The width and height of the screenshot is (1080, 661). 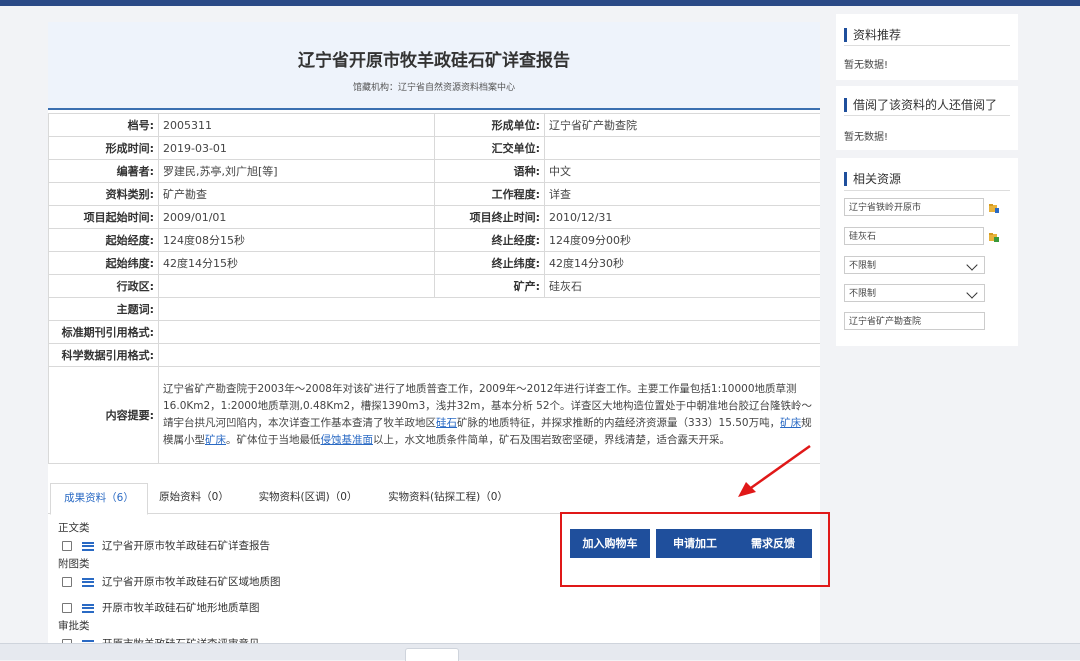 What do you see at coordinates (194, 498) in the screenshot?
I see `tab-raw: 原始资料（0）` at bounding box center [194, 498].